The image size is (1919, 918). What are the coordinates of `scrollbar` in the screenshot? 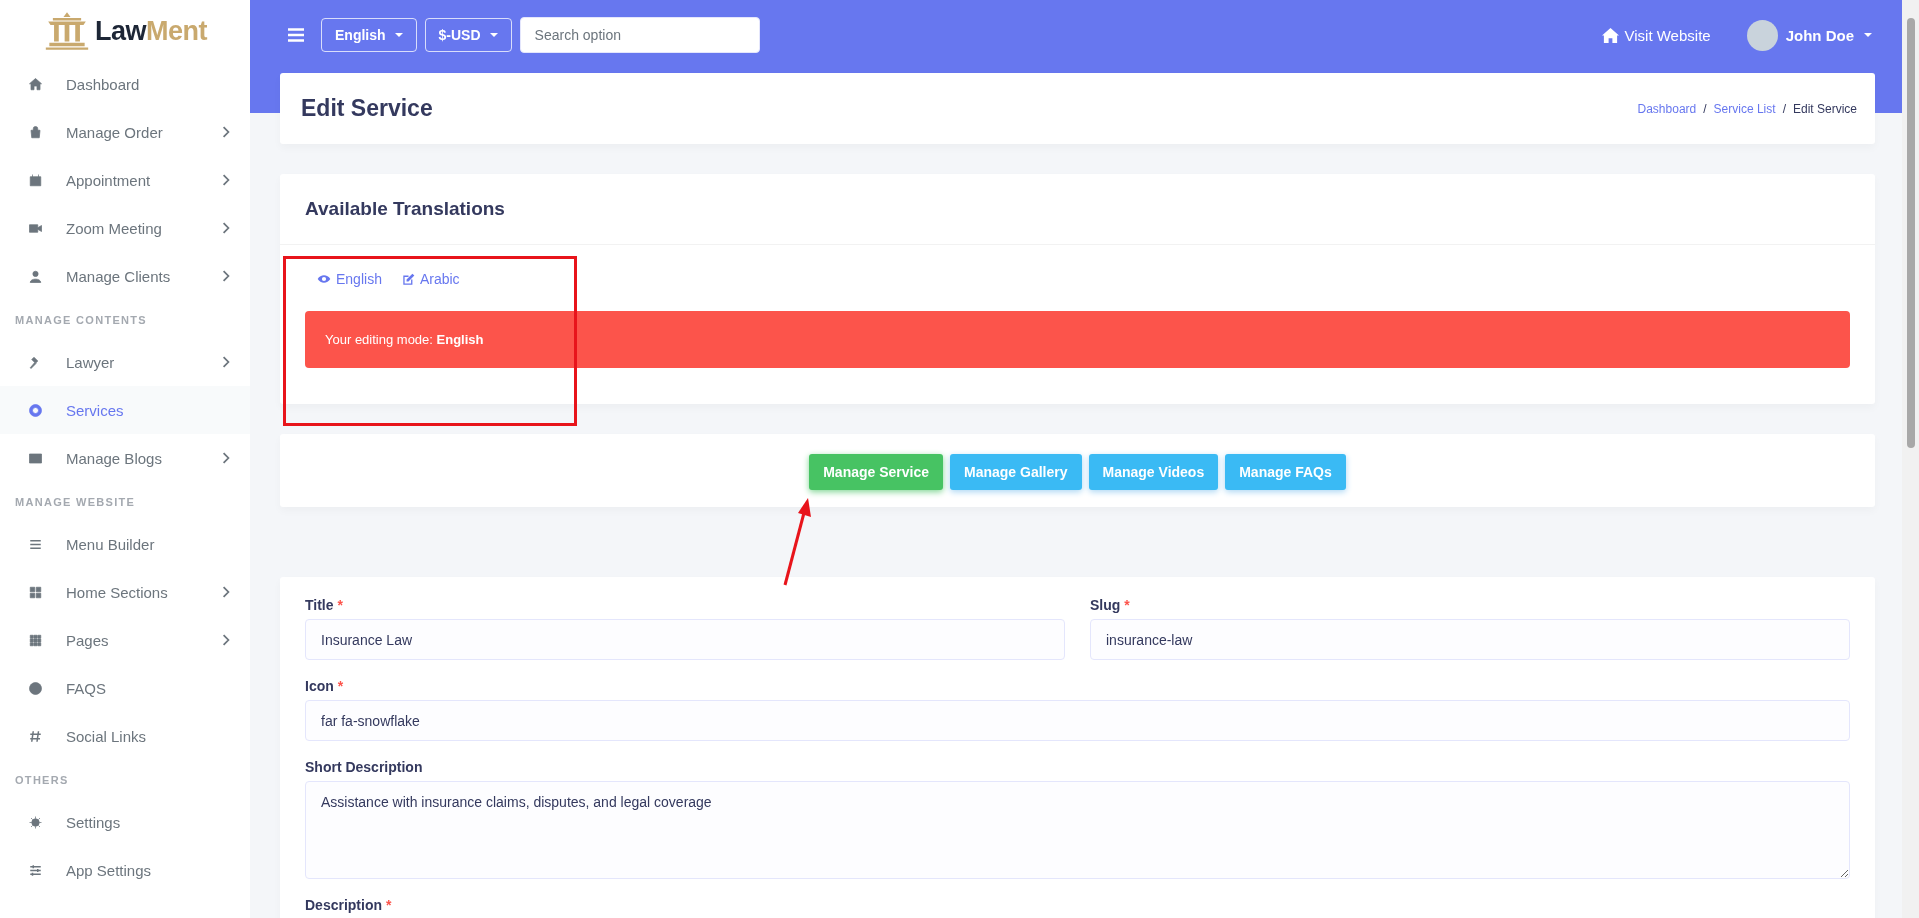 It's located at (1910, 459).